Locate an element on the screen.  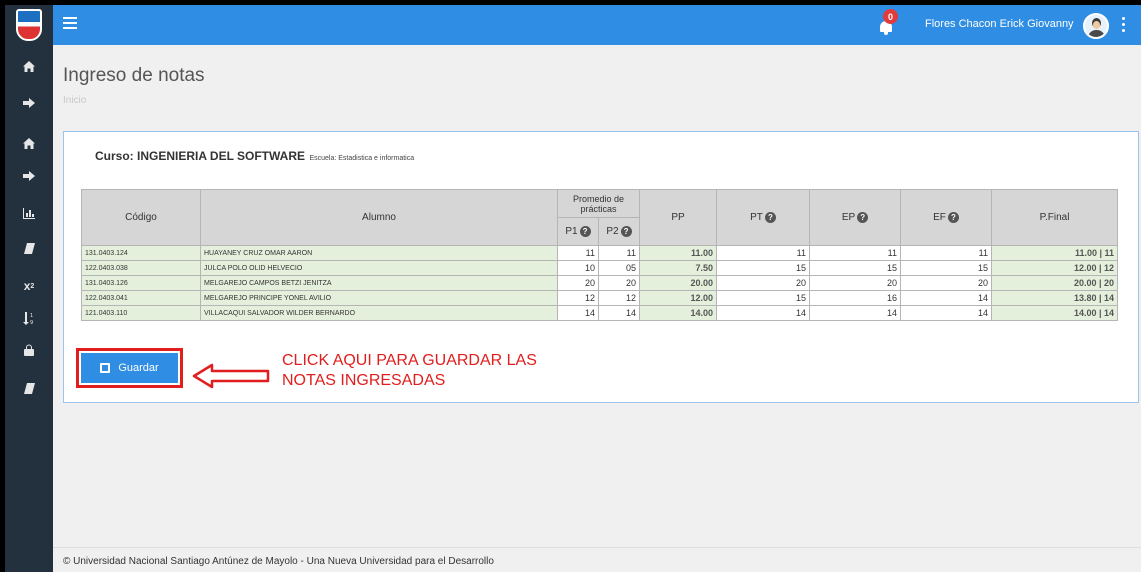
p2-input: 05 is located at coordinates (619, 268).